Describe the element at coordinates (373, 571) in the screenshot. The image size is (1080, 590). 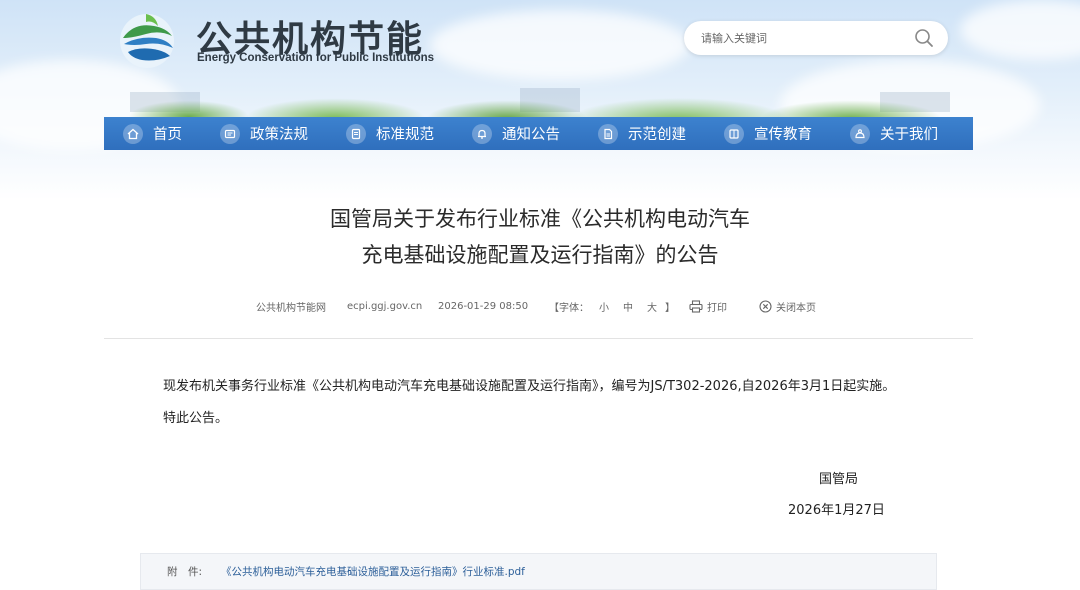
I see `attachment-link: 《公共机构电动汽车充电基础设施配置及运行指南》行业标准.pdf` at that location.